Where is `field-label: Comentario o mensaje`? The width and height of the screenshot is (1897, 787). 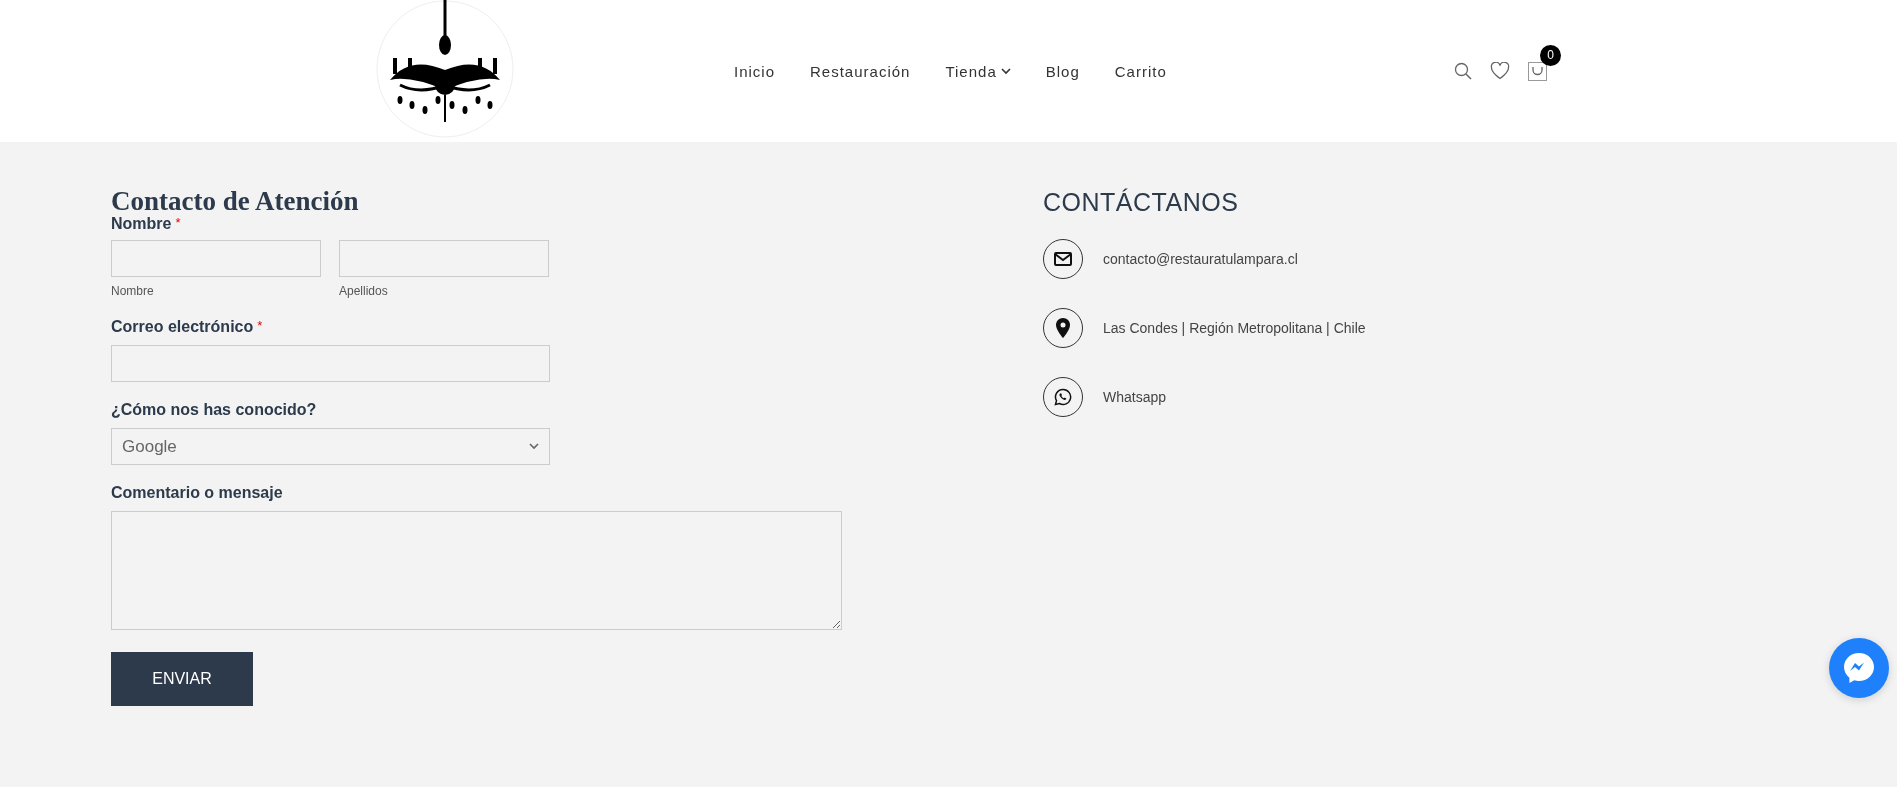 field-label: Comentario o mensaje is located at coordinates (197, 493).